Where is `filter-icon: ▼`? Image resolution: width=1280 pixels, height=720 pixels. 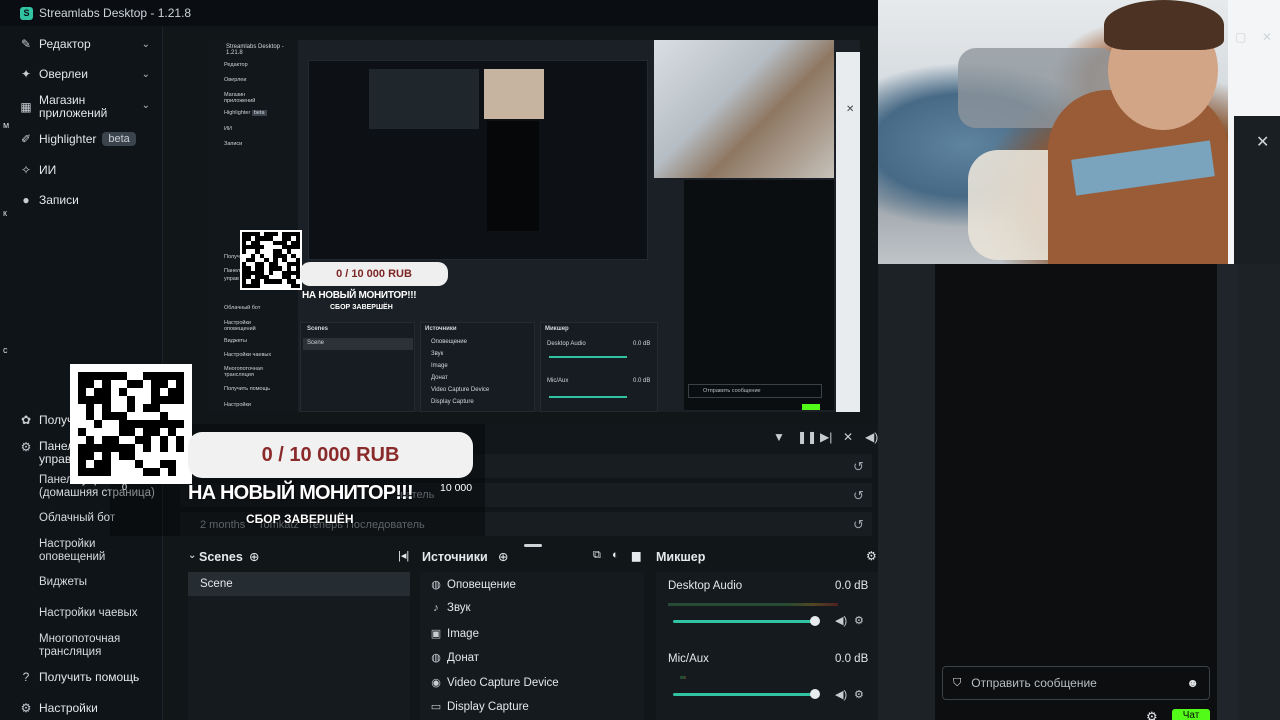
filter-icon: ▼ is located at coordinates (779, 437).